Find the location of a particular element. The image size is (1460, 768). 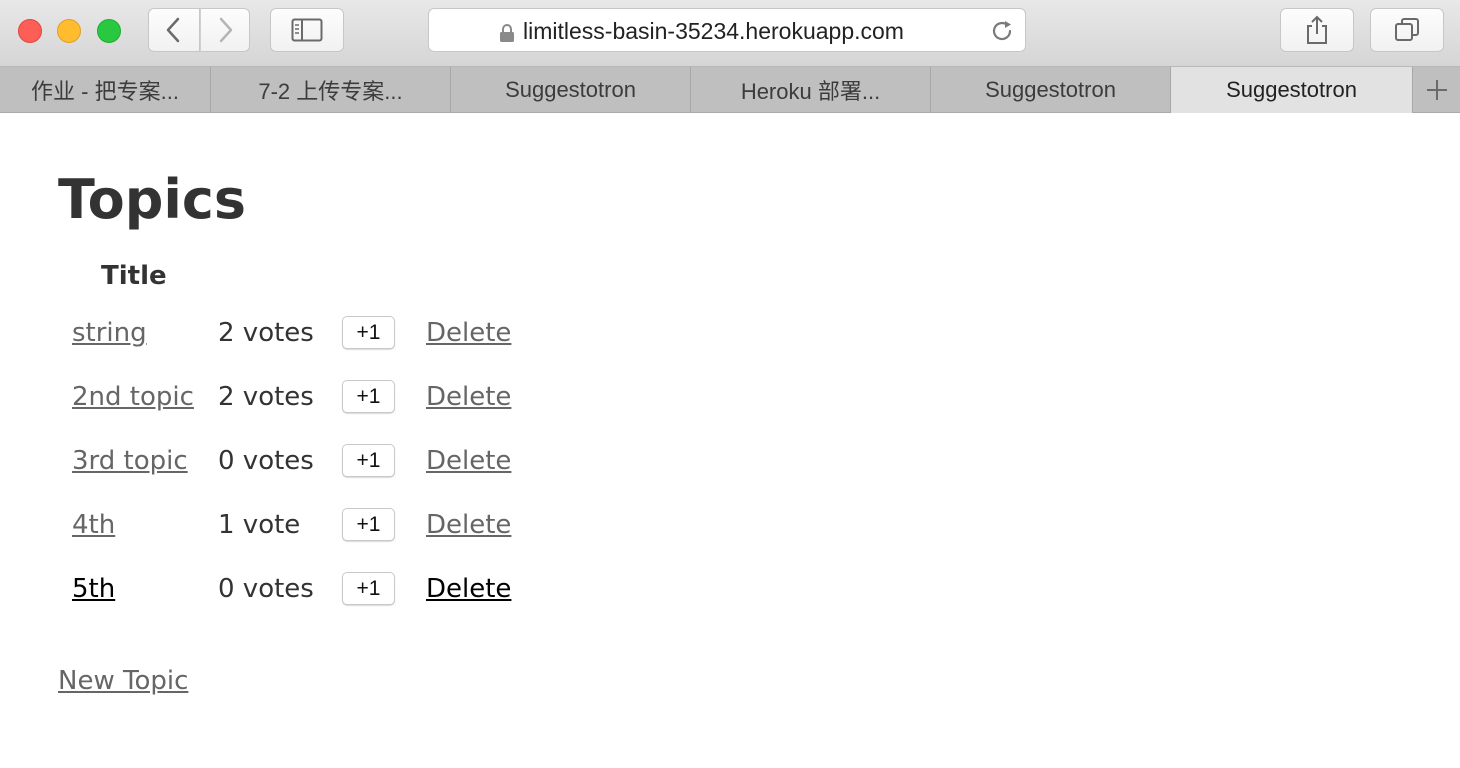

minimize-window-button is located at coordinates (69, 31).